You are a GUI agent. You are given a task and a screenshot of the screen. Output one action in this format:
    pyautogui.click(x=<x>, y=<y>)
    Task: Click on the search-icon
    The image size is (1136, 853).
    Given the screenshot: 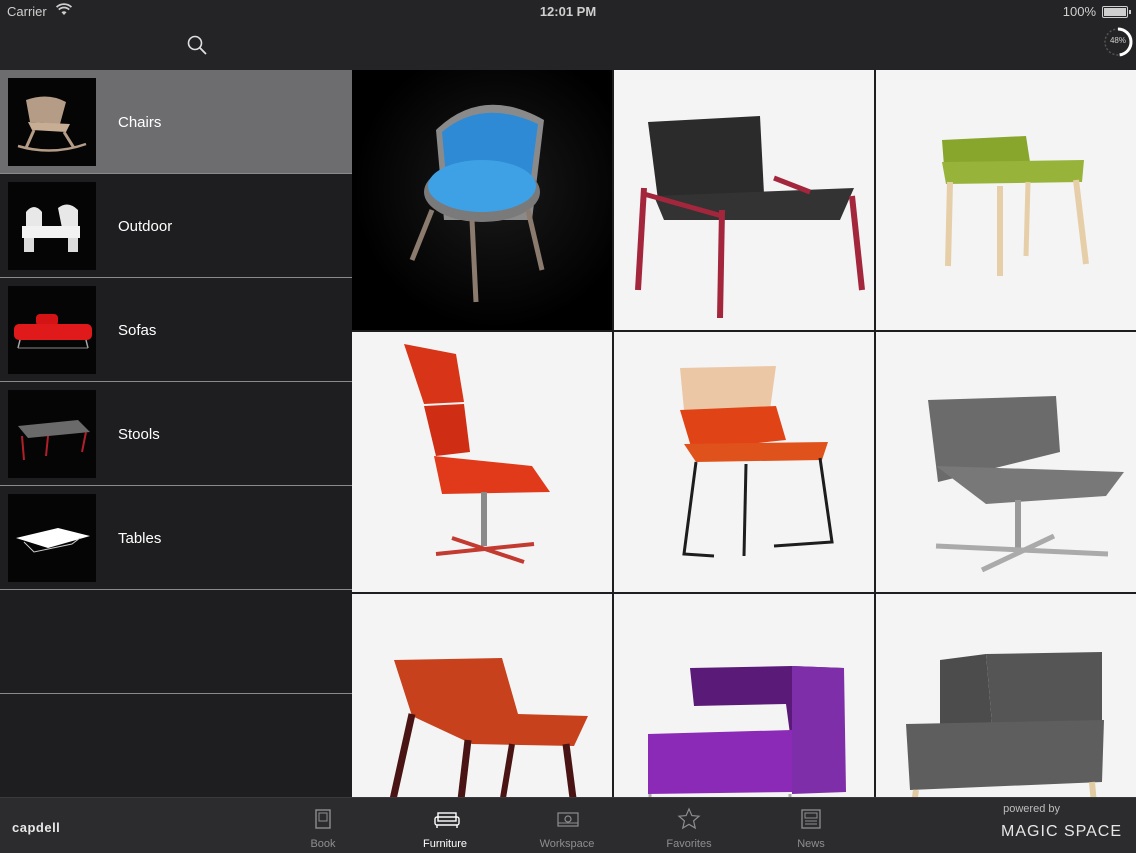 What is the action you would take?
    pyautogui.click(x=197, y=45)
    